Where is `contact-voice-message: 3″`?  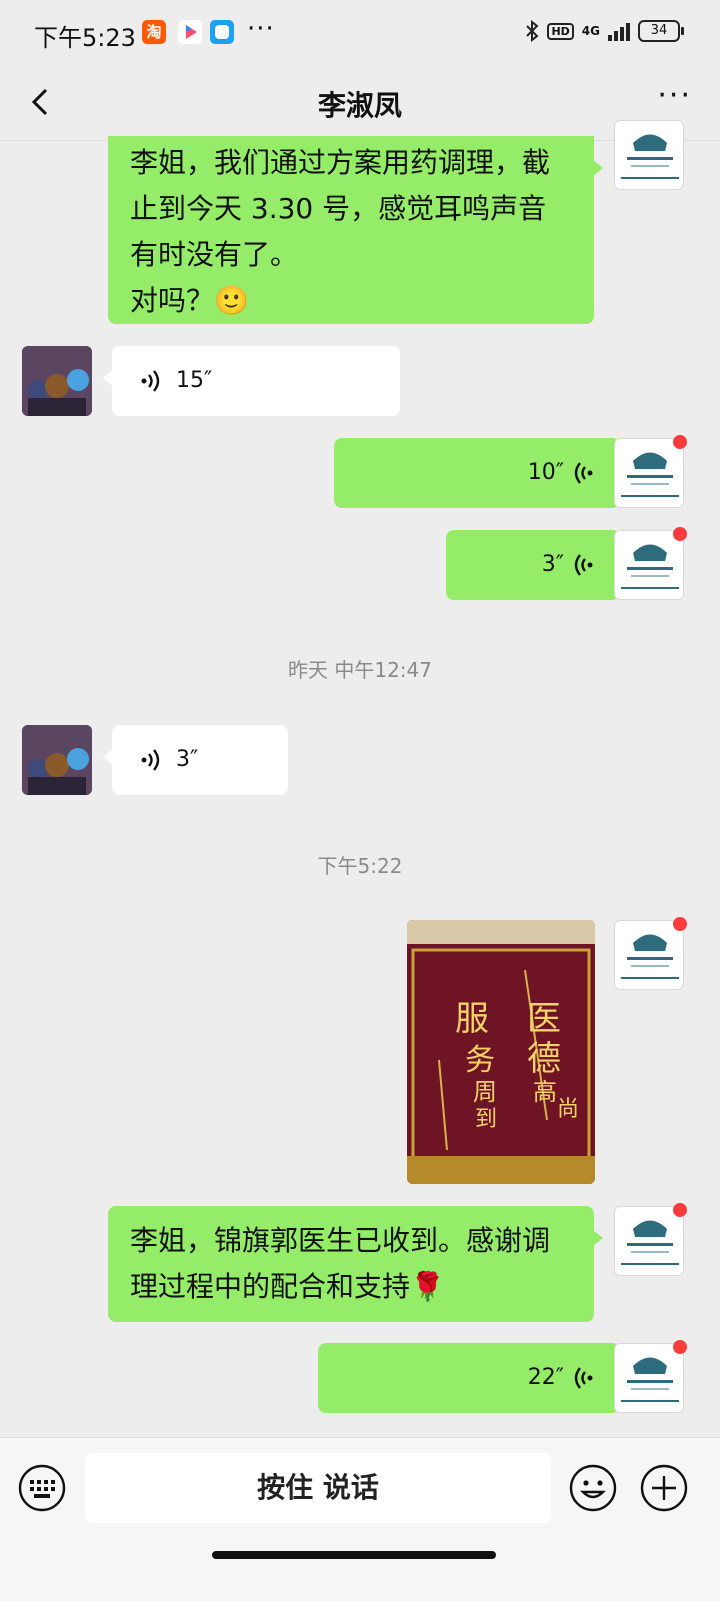
contact-voice-message: 3″ is located at coordinates (195, 760).